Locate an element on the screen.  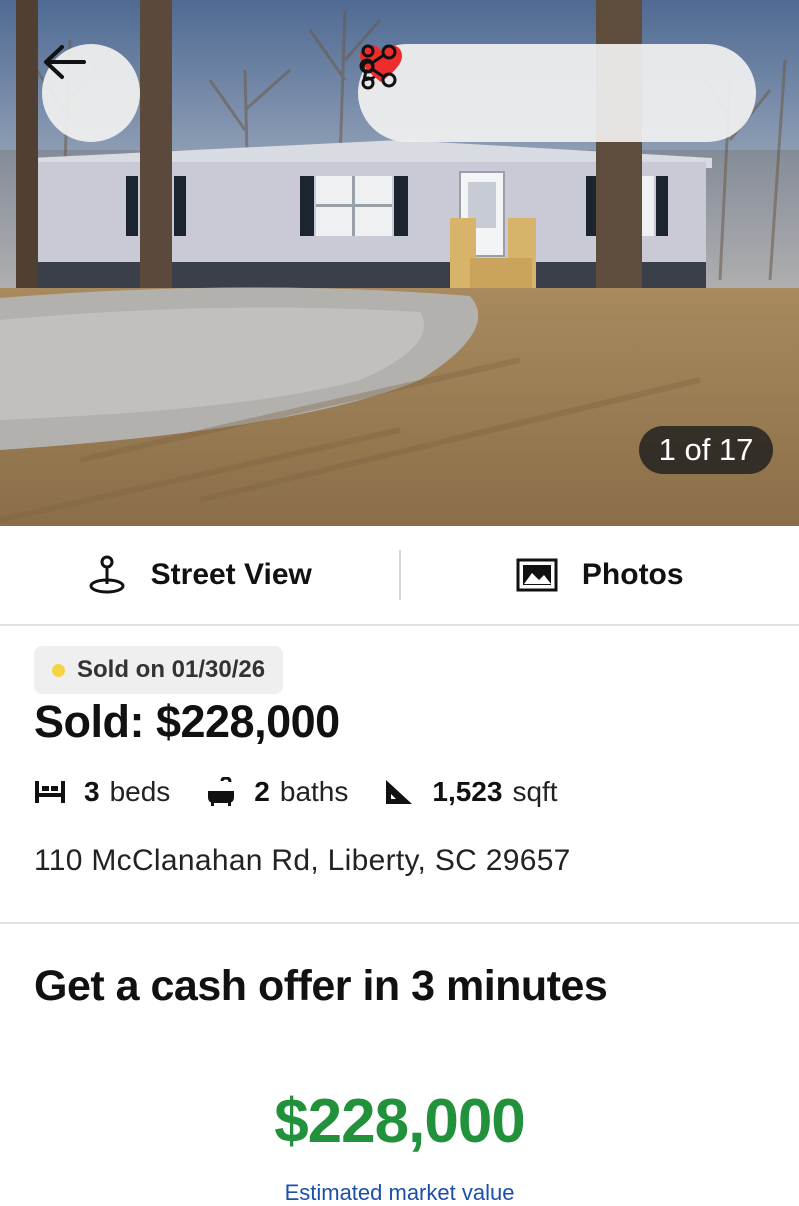
sold-price: Sold: $228,000 is located at coordinates (187, 722).